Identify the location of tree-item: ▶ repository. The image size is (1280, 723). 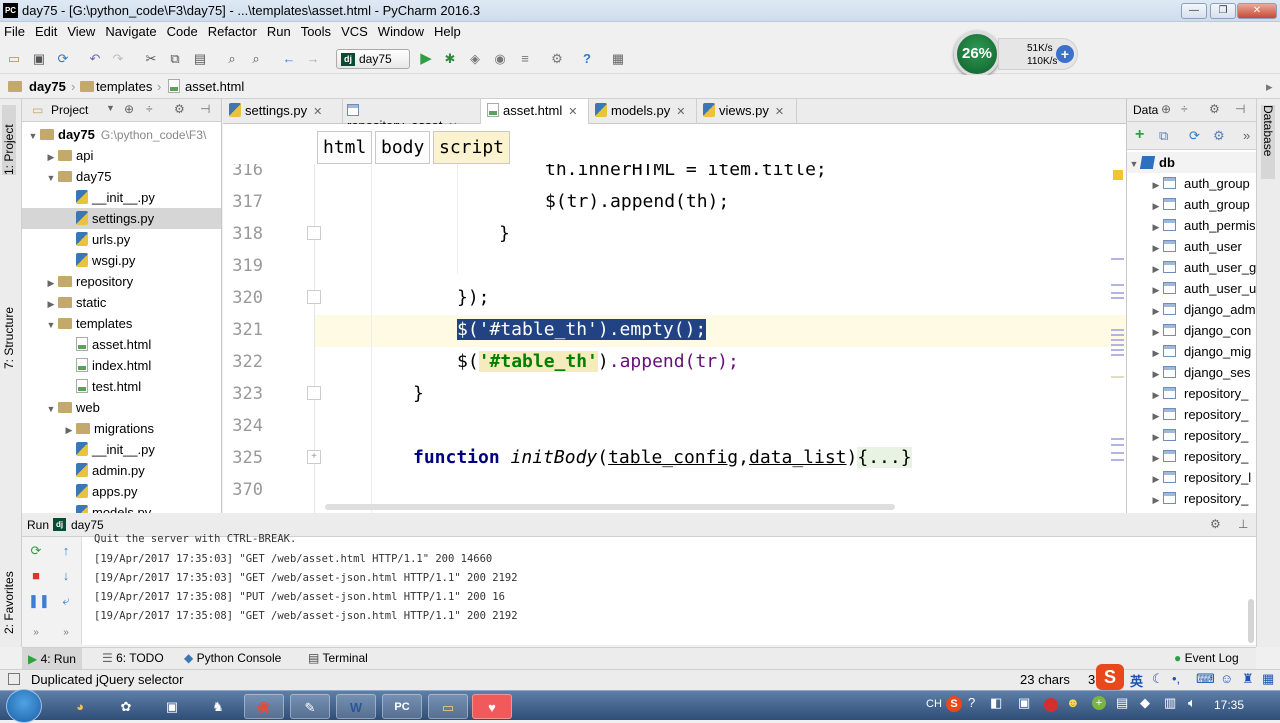
(121, 281).